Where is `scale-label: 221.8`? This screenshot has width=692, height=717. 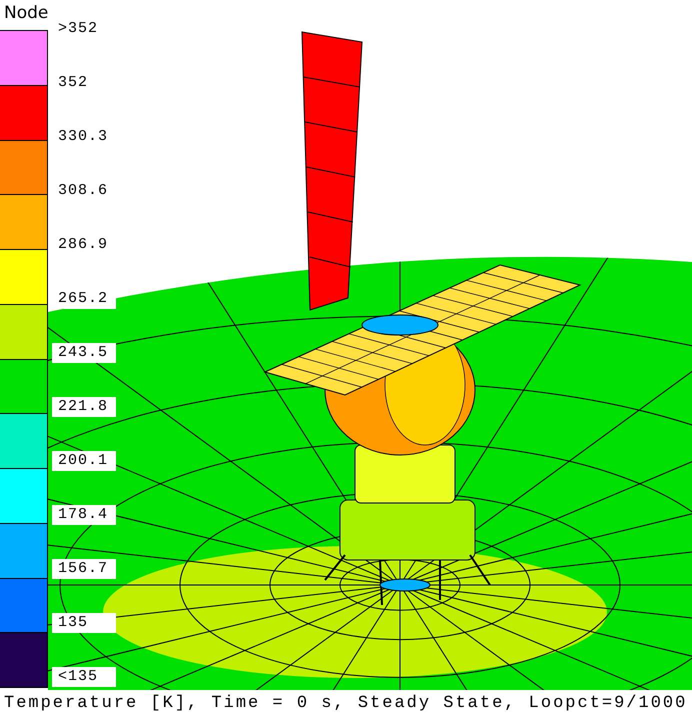
scale-label: 221.8 is located at coordinates (84, 407).